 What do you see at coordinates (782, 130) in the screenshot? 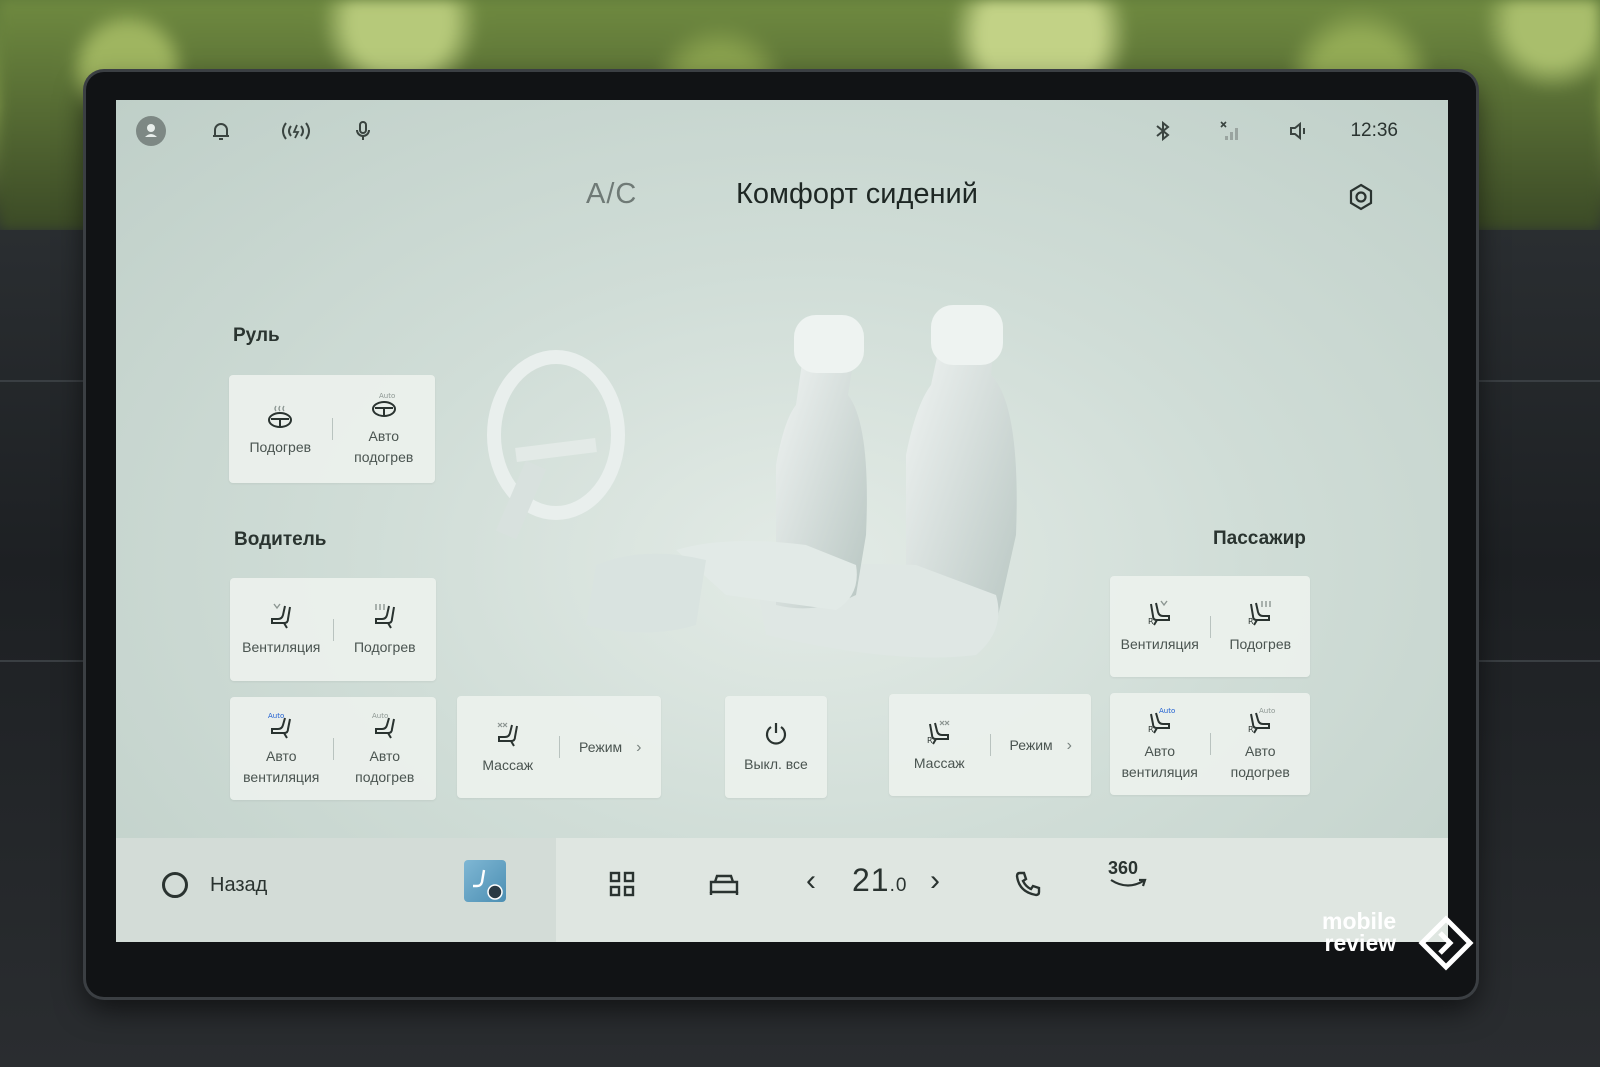
I see `status-bar: 12:36` at bounding box center [782, 130].